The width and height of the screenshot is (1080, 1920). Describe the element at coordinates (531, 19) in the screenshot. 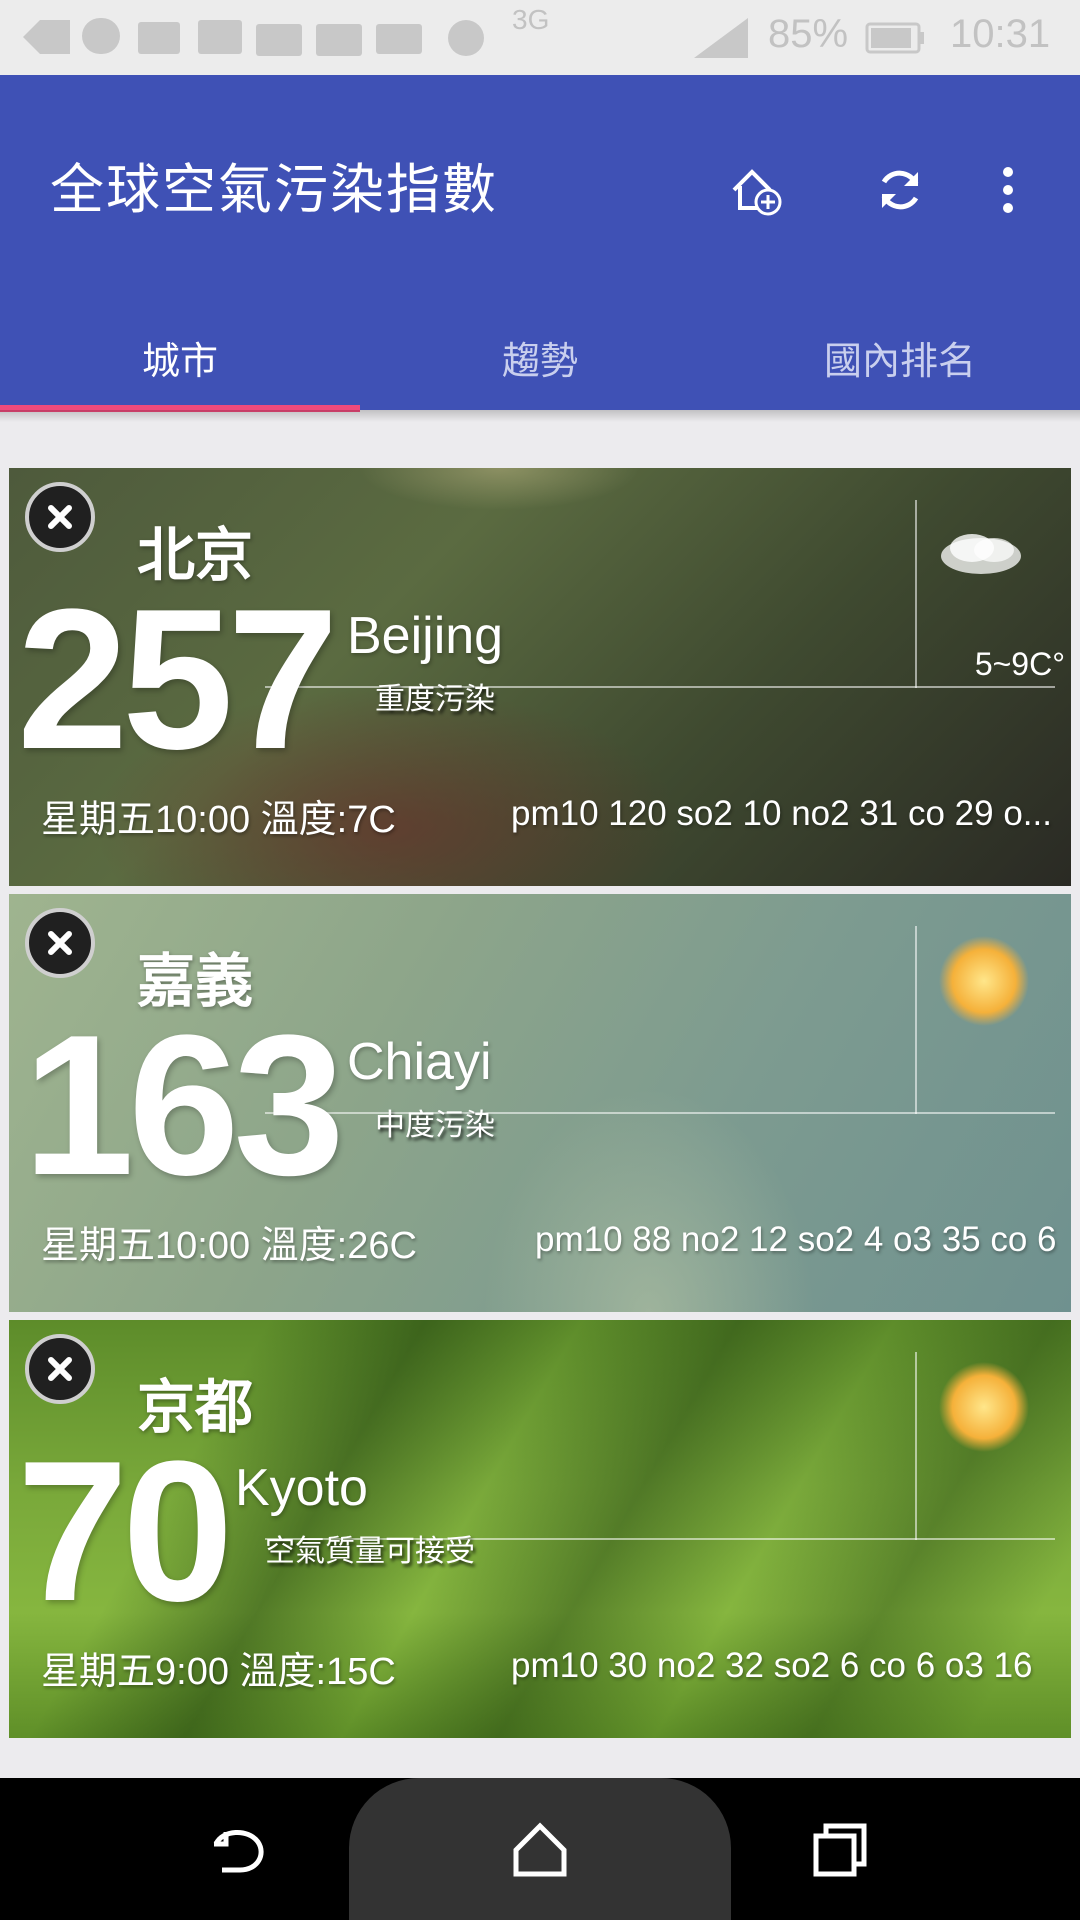

I see `network-type: 3G` at that location.